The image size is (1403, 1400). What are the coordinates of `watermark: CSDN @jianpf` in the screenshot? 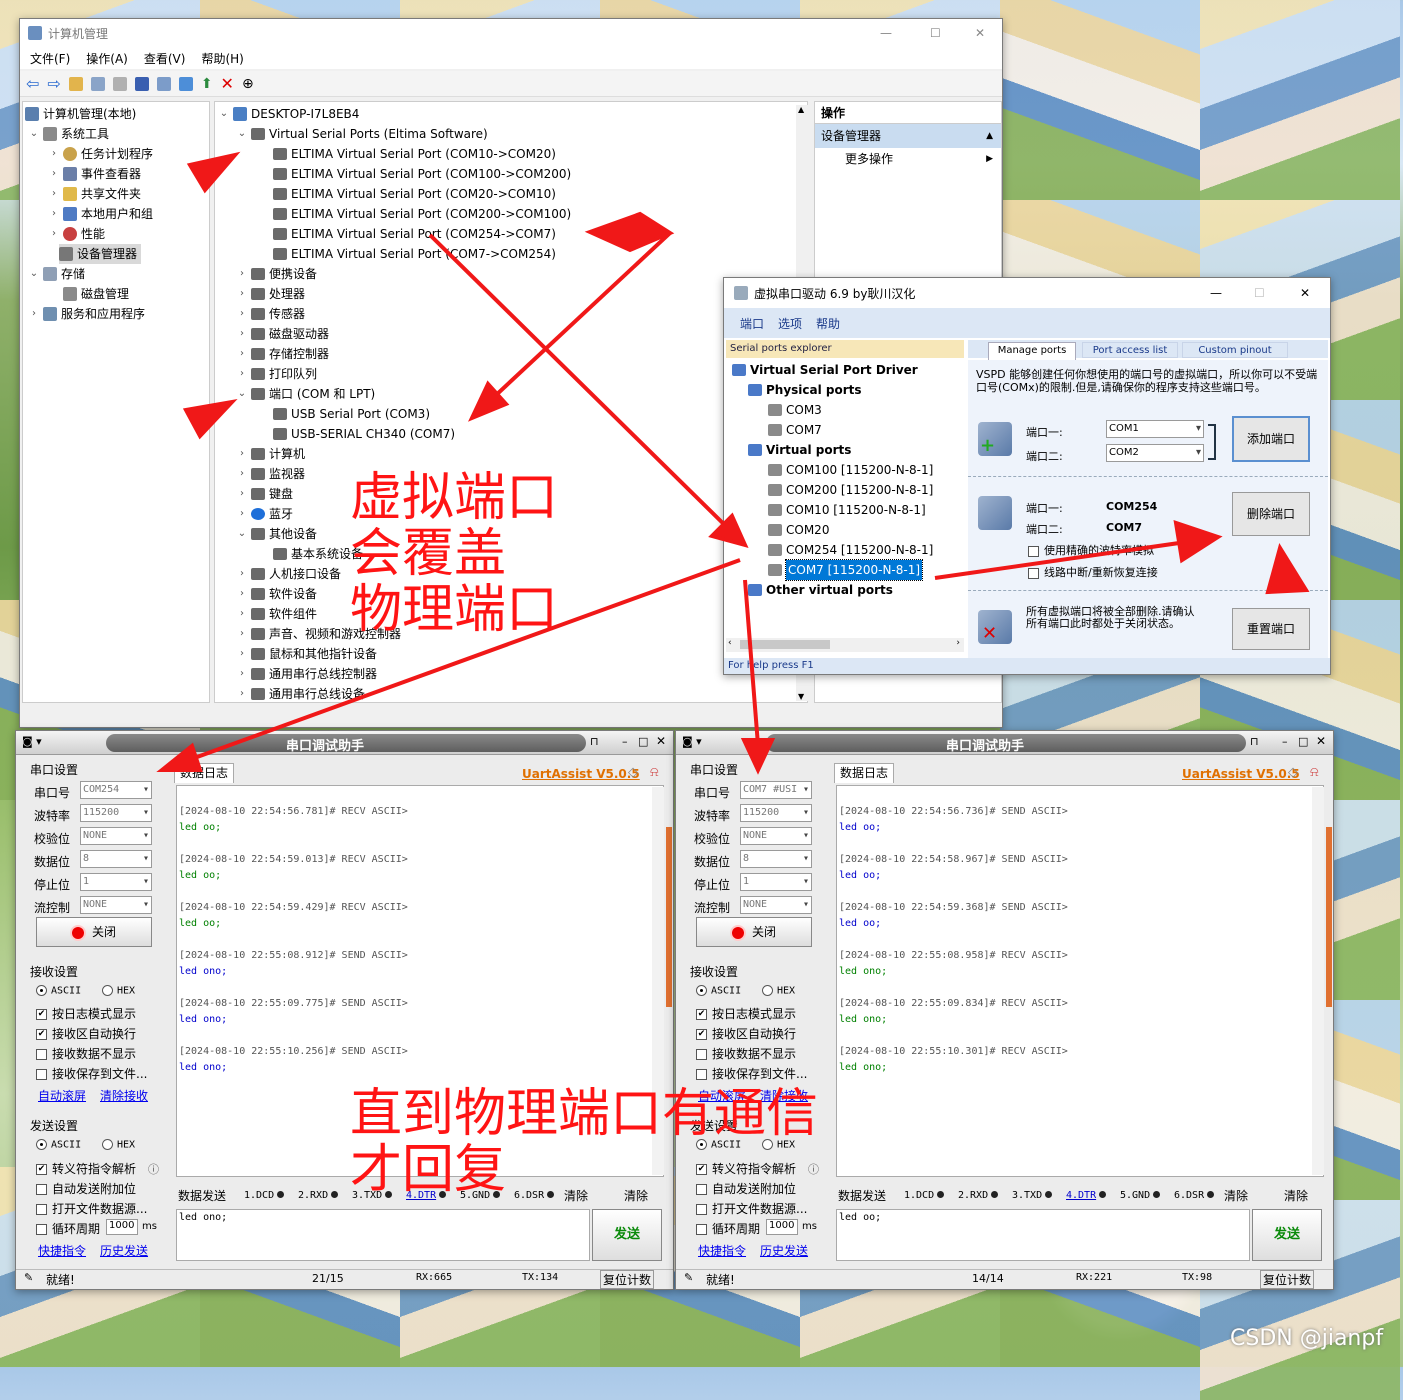 It's located at (1307, 1338).